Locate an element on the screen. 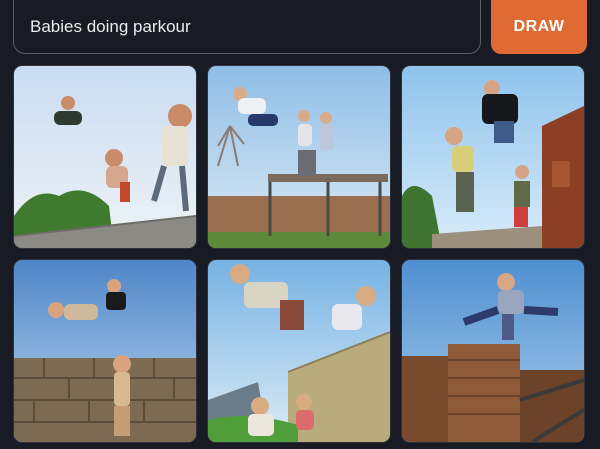 This screenshot has width=600, height=449. prompt-input: Babies doing parkour is located at coordinates (247, 27).